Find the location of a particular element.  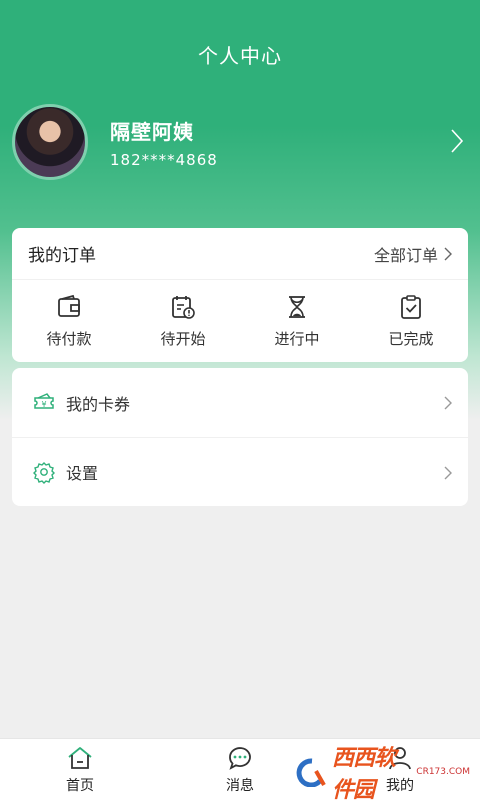

menu-item-coupons: ¥ 我的卡券 is located at coordinates (240, 402).